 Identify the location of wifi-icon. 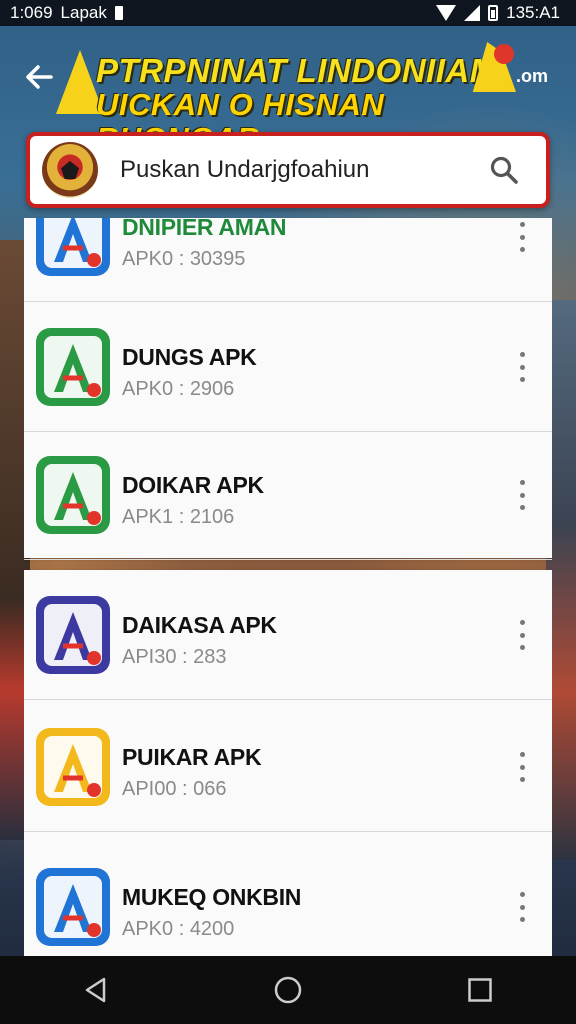
(446, 13).